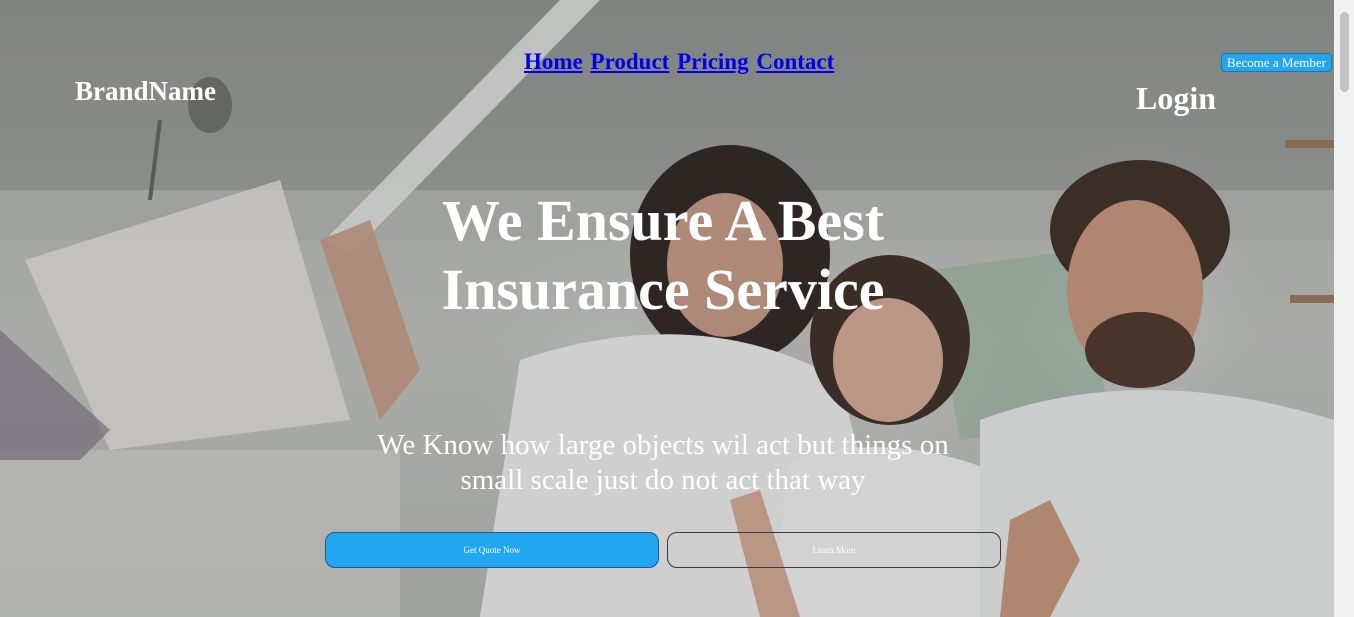 This screenshot has width=1354, height=617. I want to click on get-quote-button: Get Quote Now, so click(492, 550).